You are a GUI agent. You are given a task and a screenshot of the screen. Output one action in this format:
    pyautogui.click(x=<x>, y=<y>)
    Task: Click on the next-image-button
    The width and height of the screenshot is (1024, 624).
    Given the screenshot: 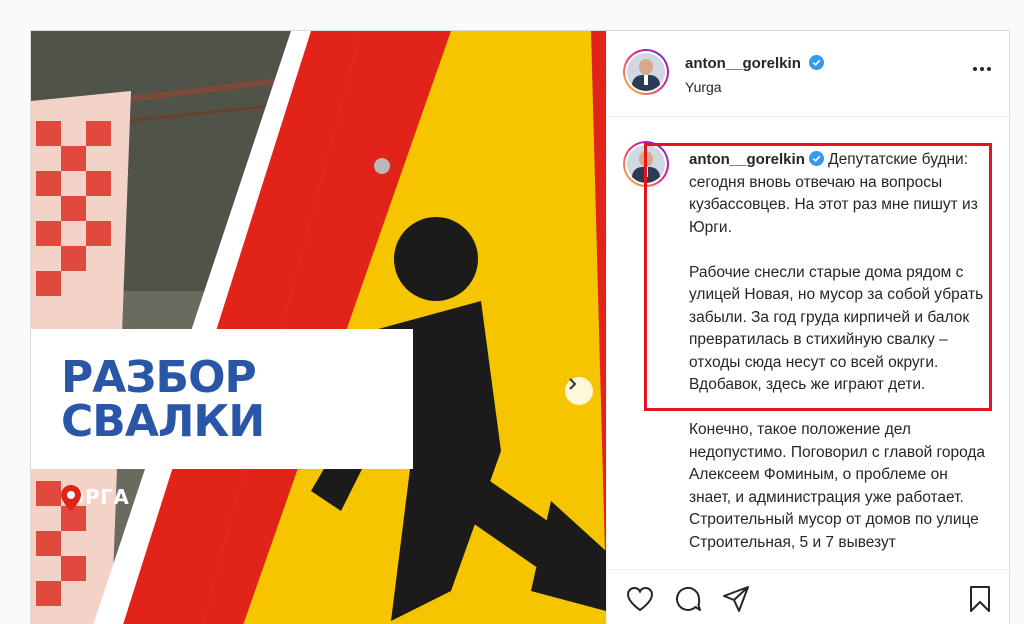 What is the action you would take?
    pyautogui.click(x=579, y=391)
    